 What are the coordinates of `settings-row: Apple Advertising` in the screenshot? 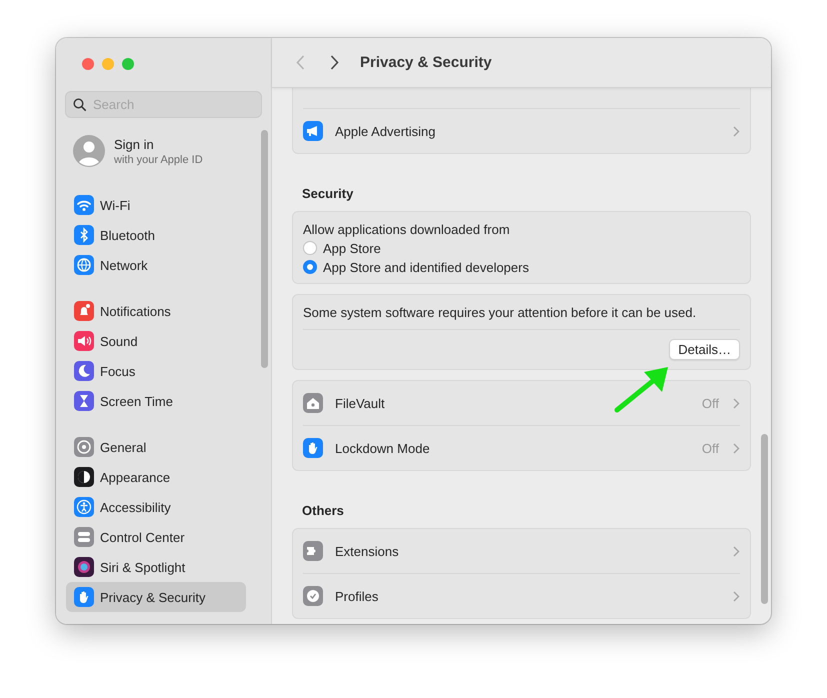 It's located at (521, 131).